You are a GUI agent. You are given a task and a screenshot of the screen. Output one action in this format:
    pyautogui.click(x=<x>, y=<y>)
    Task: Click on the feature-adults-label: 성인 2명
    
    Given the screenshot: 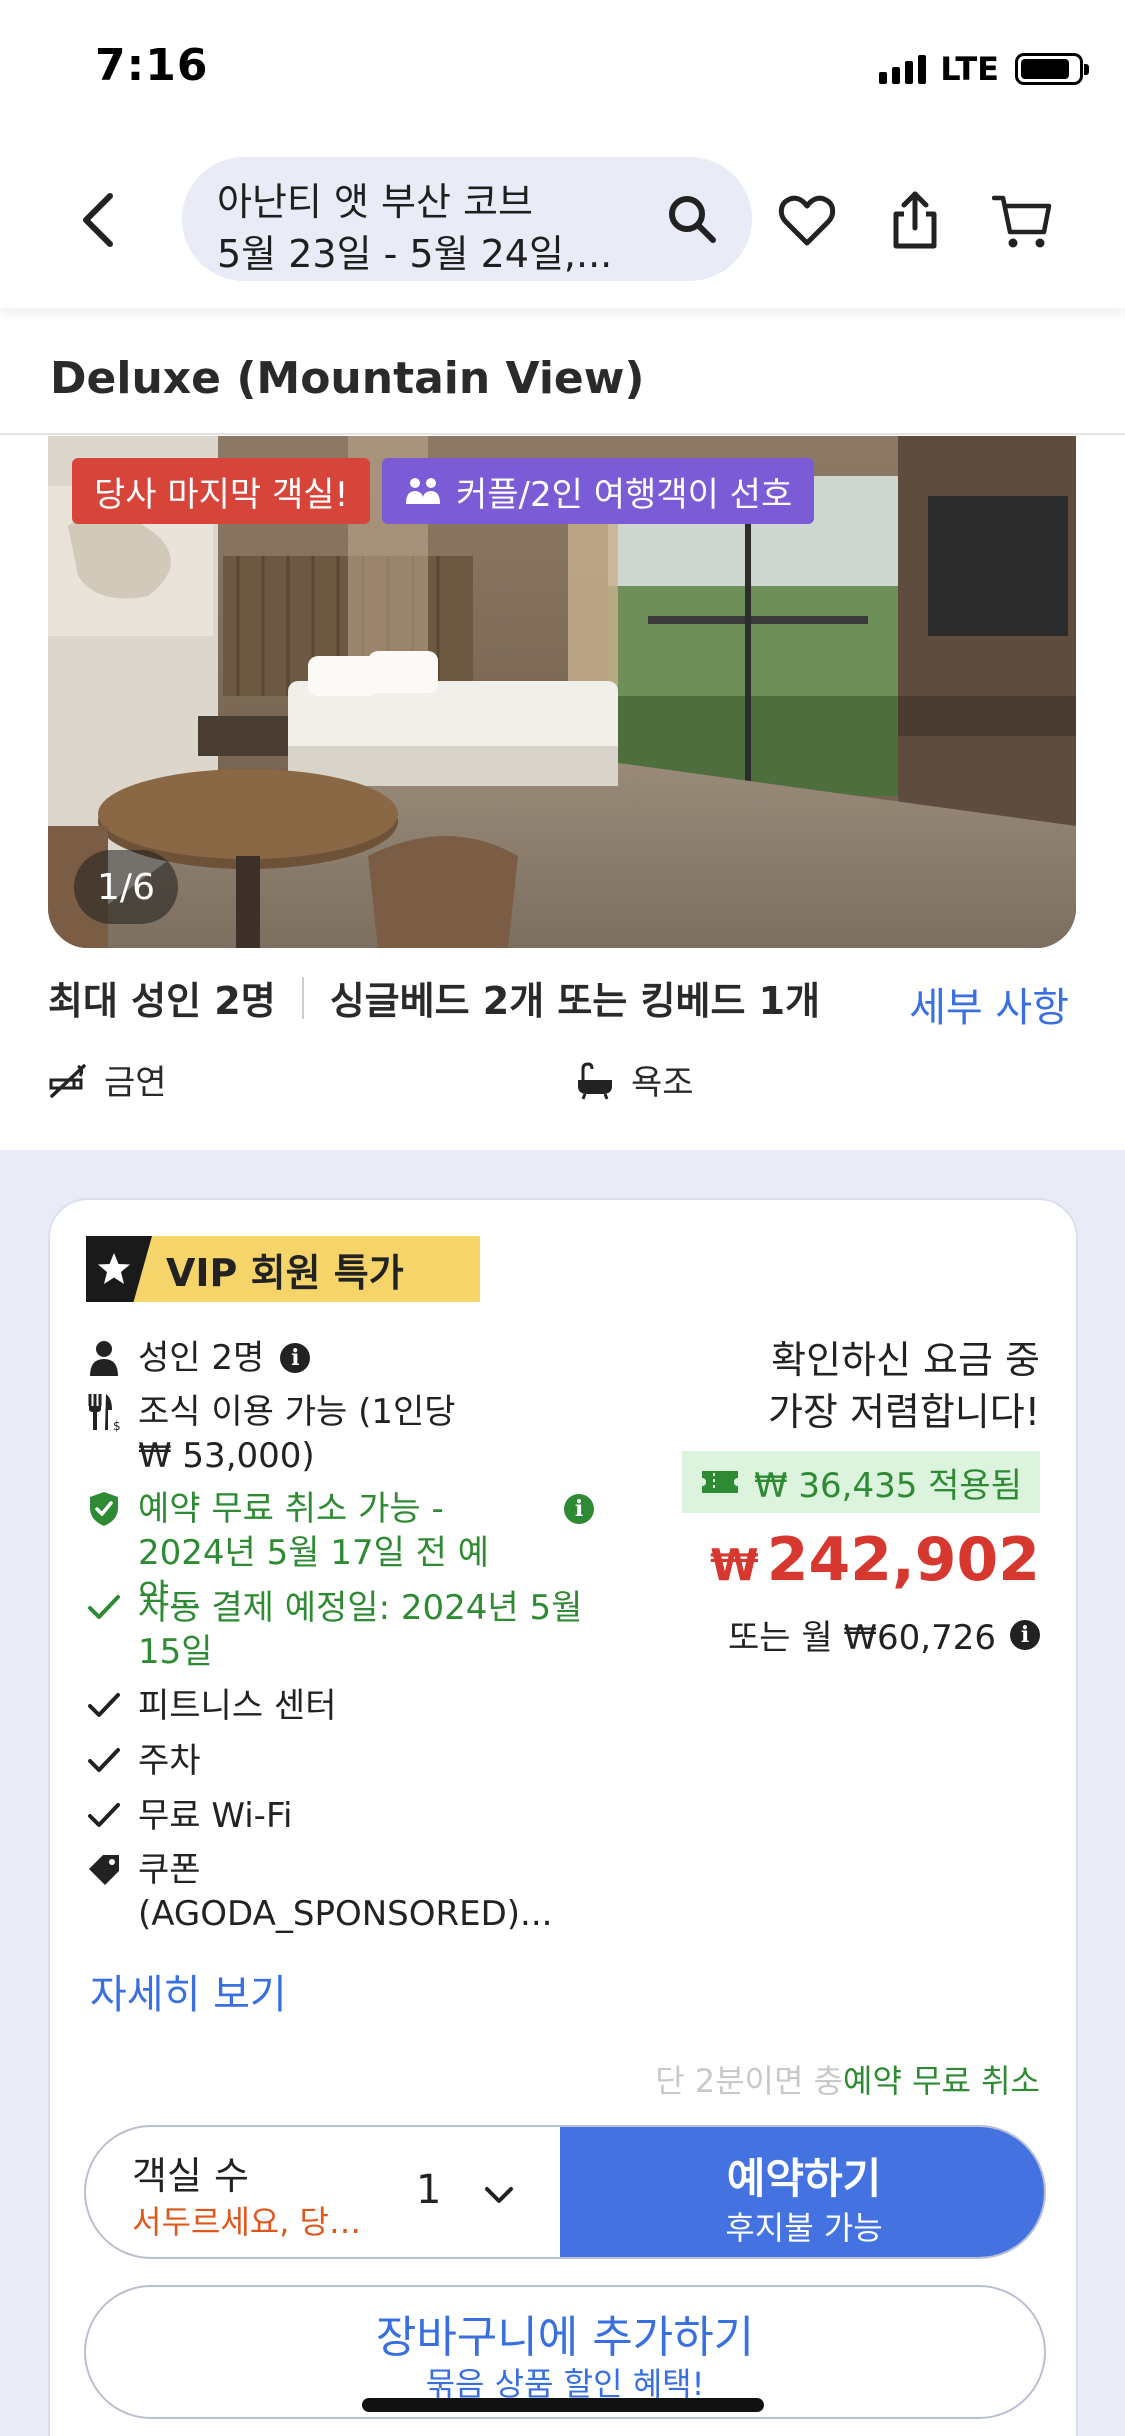 What is the action you would take?
    pyautogui.click(x=201, y=1358)
    